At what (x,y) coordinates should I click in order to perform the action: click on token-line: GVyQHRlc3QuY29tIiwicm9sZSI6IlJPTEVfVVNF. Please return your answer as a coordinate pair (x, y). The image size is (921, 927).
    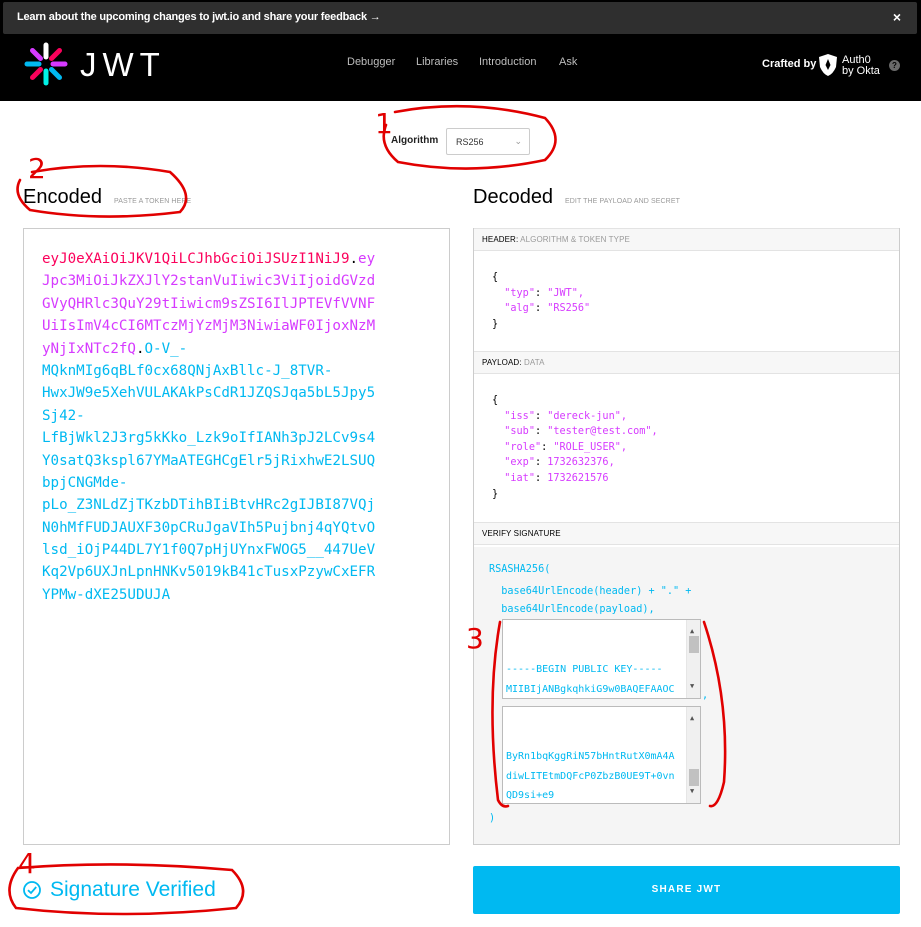
    Looking at the image, I should click on (245, 304).